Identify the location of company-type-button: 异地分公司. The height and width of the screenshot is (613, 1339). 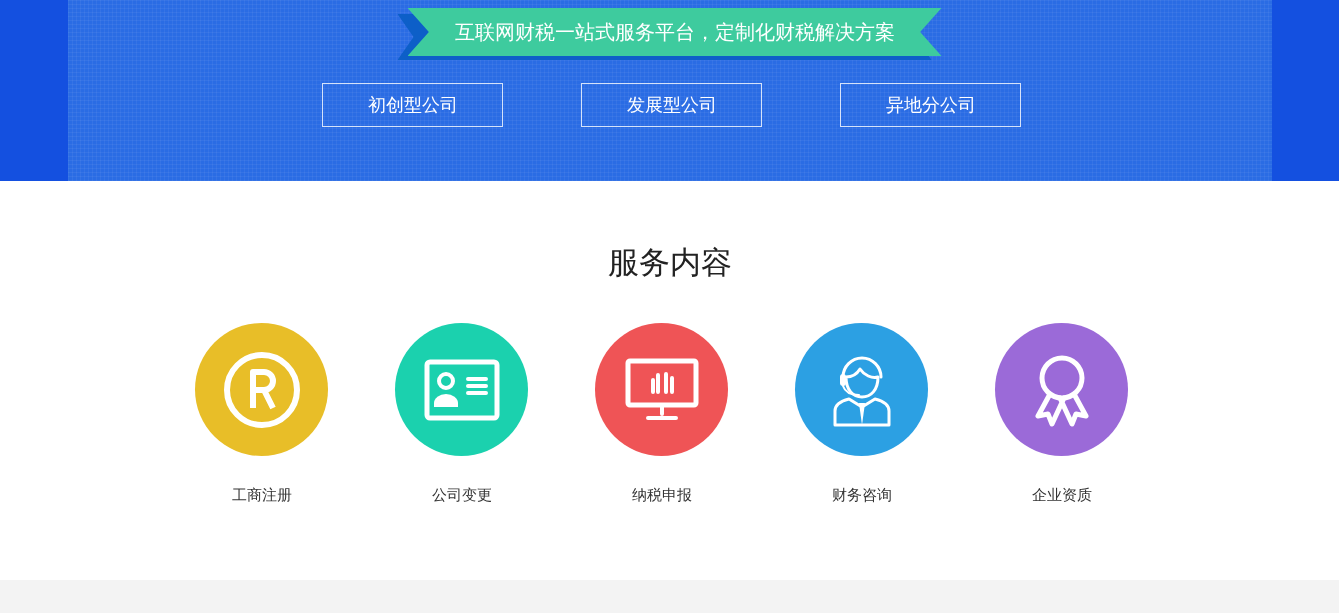
(930, 105).